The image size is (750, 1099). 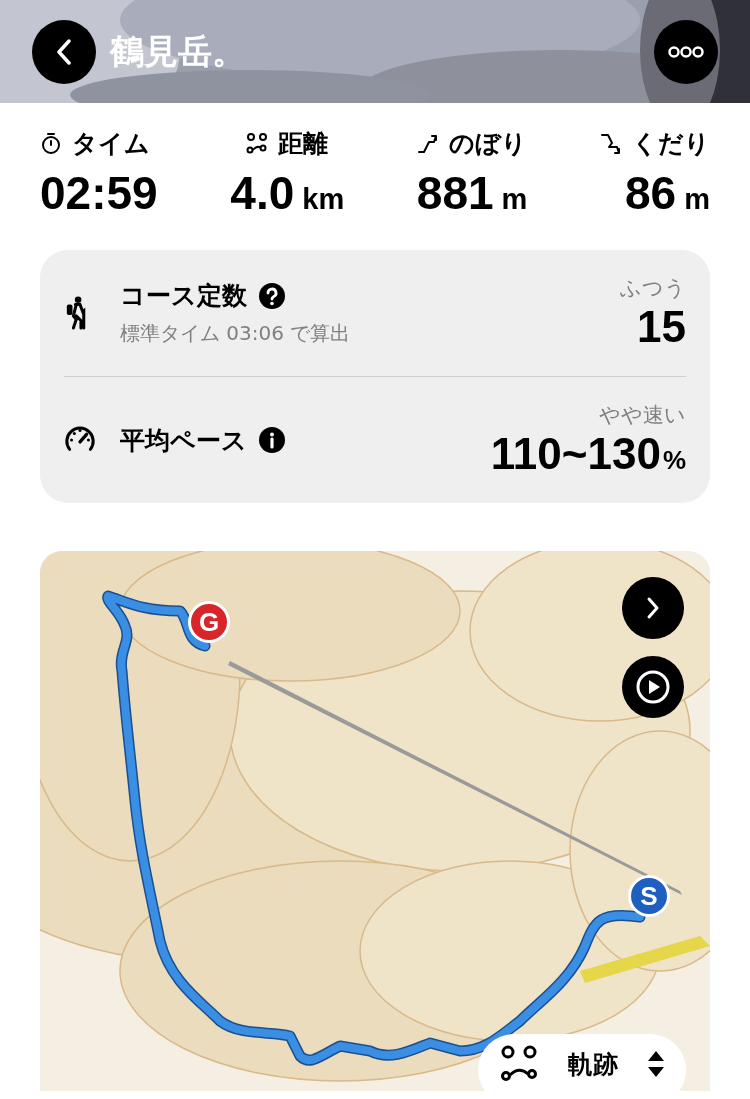 I want to click on stat-label: 距離, so click(x=303, y=144).